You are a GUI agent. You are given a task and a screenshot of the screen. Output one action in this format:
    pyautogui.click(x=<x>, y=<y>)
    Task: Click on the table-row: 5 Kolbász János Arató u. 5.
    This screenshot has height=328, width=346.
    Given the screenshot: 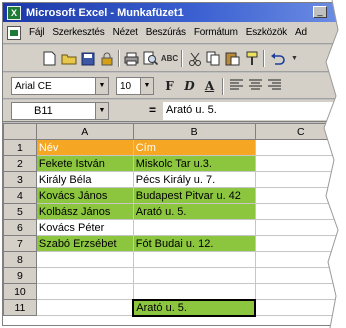 What is the action you would take?
    pyautogui.click(x=174, y=211)
    